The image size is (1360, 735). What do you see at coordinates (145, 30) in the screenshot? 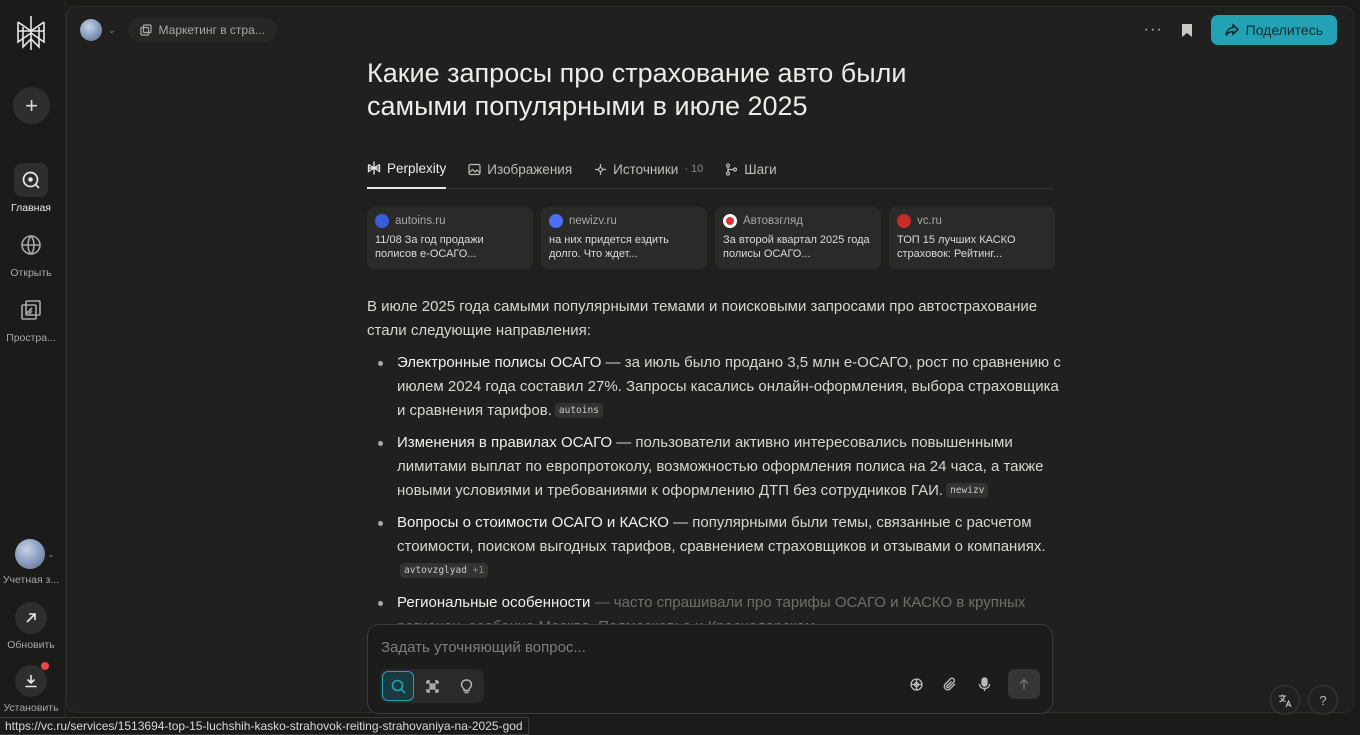
I see `space-icon` at bounding box center [145, 30].